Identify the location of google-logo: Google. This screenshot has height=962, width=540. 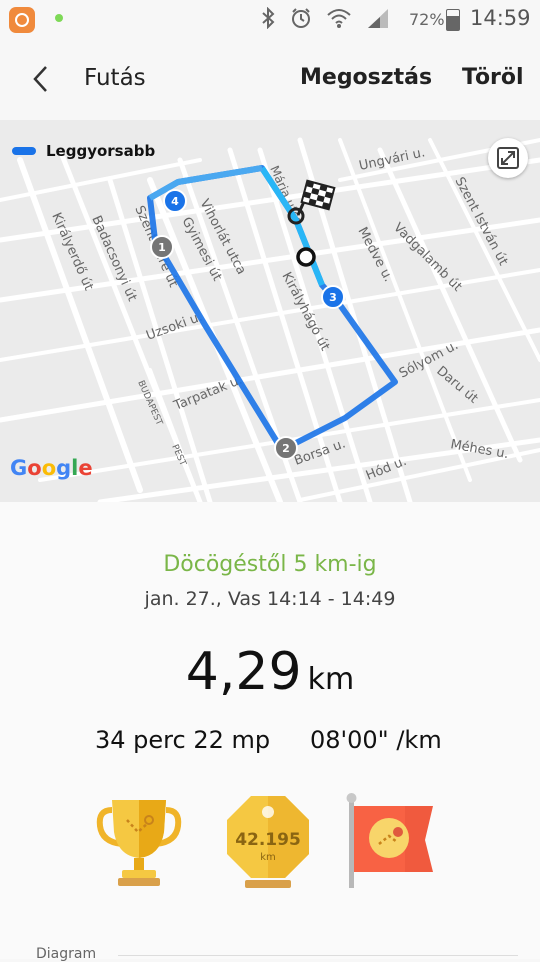
(51, 468).